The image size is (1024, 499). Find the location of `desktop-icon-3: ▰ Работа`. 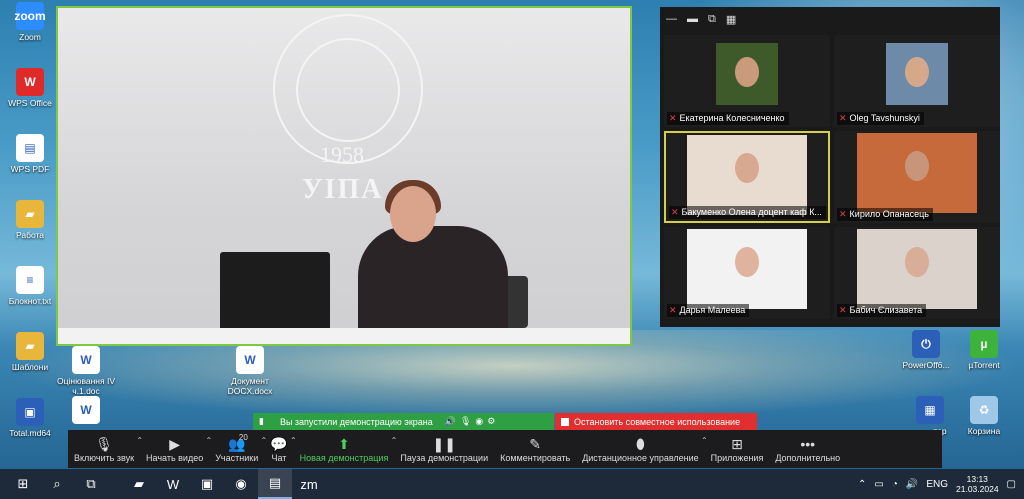

desktop-icon-3: ▰ Работа is located at coordinates (30, 220).